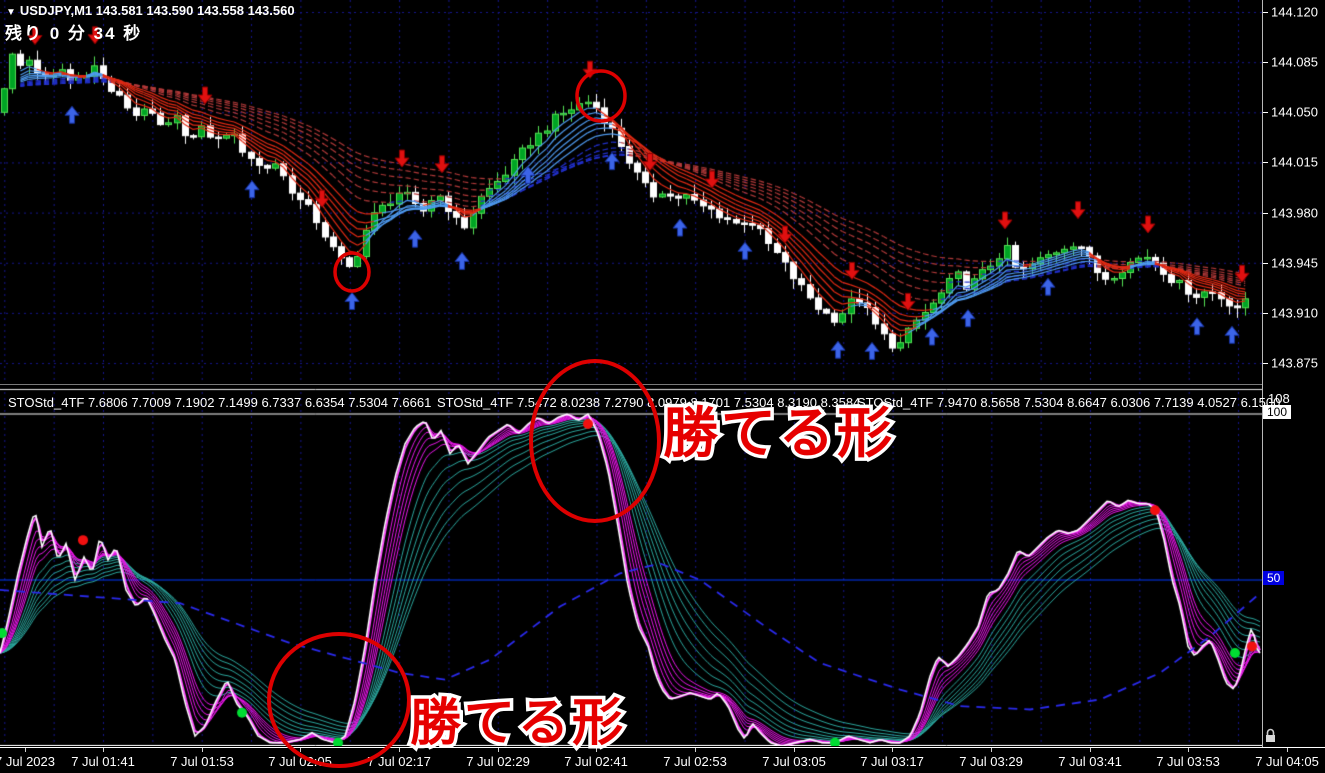 The height and width of the screenshot is (773, 1325). What do you see at coordinates (399, 761) in the screenshot?
I see `time-tick-label: 7 Jul 02:17` at bounding box center [399, 761].